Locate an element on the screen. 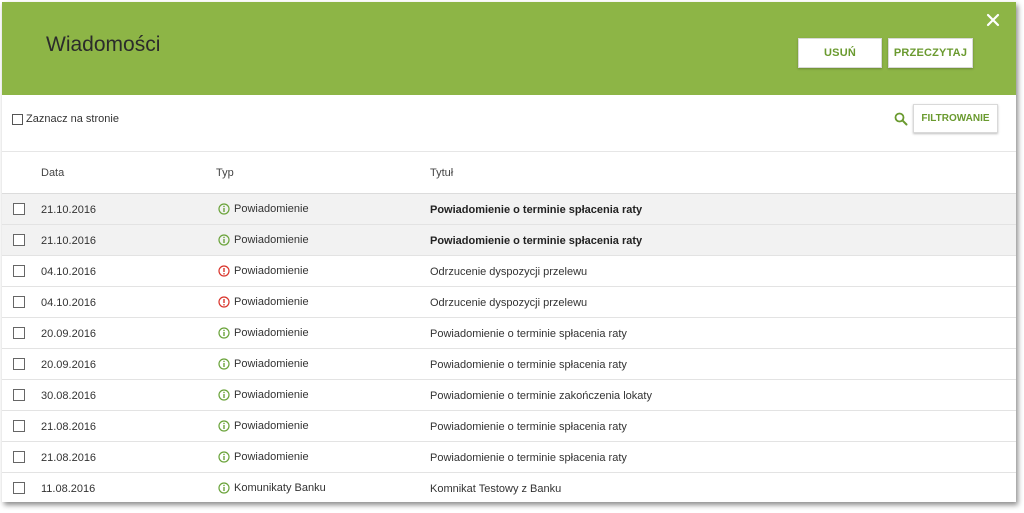 The width and height of the screenshot is (1024, 513). column-date: Data is located at coordinates (52, 173).